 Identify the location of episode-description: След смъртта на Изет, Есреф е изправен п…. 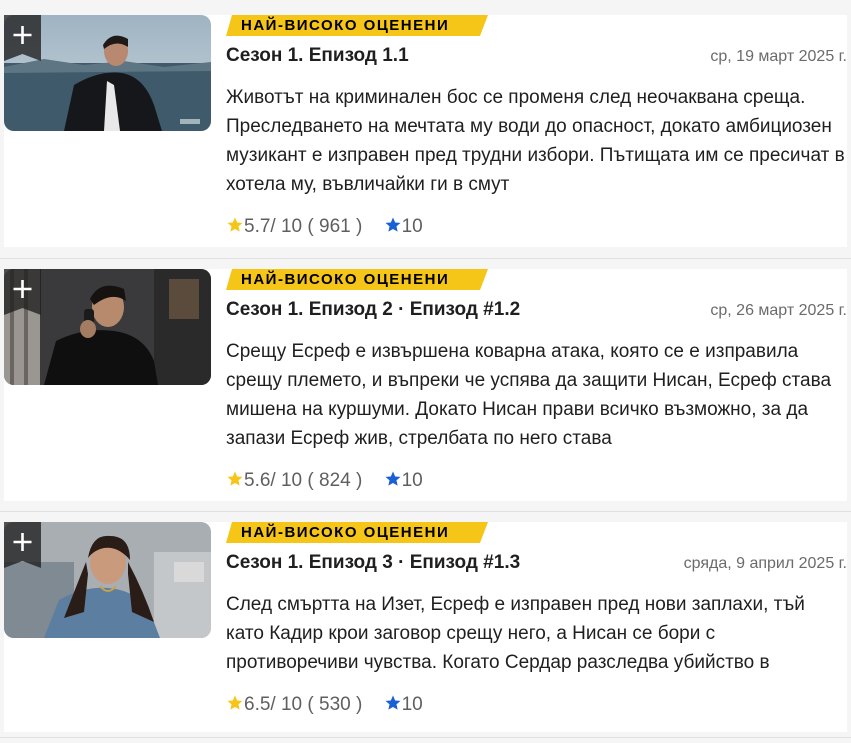
(515, 633).